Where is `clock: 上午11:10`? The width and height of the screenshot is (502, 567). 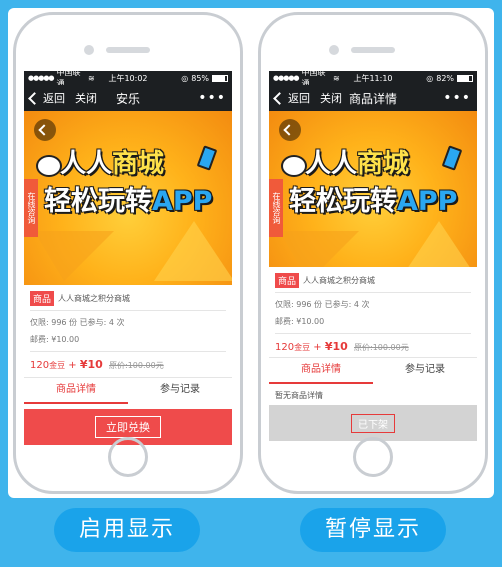 clock: 上午11:10 is located at coordinates (373, 78).